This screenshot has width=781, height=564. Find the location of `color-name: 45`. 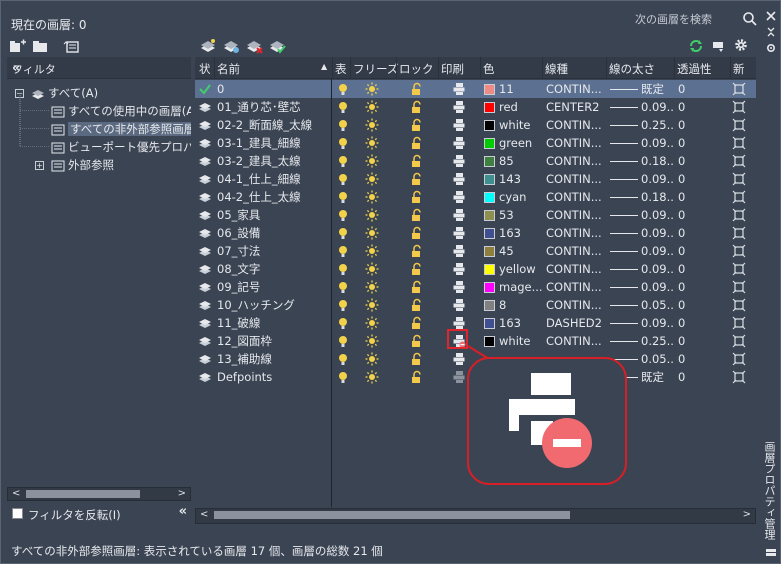

color-name: 45 is located at coordinates (521, 251).